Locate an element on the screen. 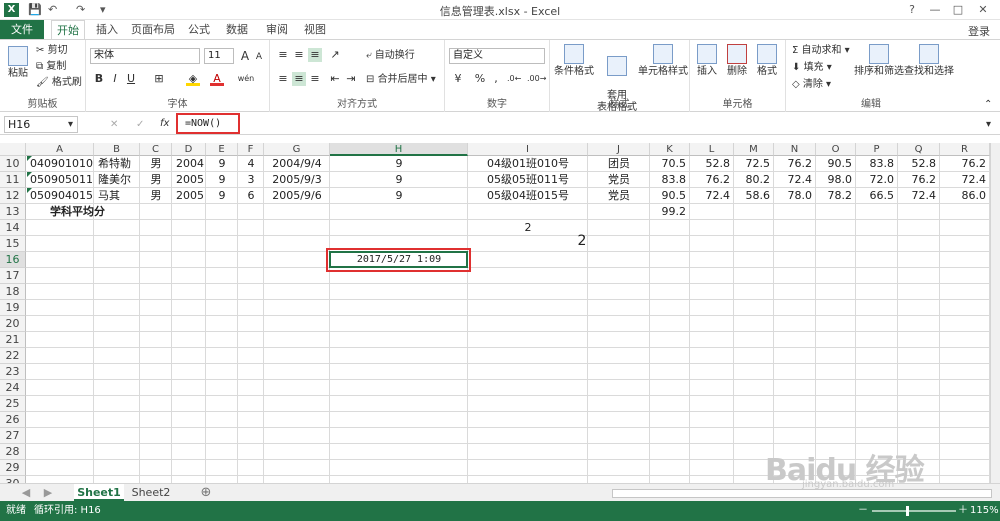  column-header-m: M is located at coordinates (754, 149).